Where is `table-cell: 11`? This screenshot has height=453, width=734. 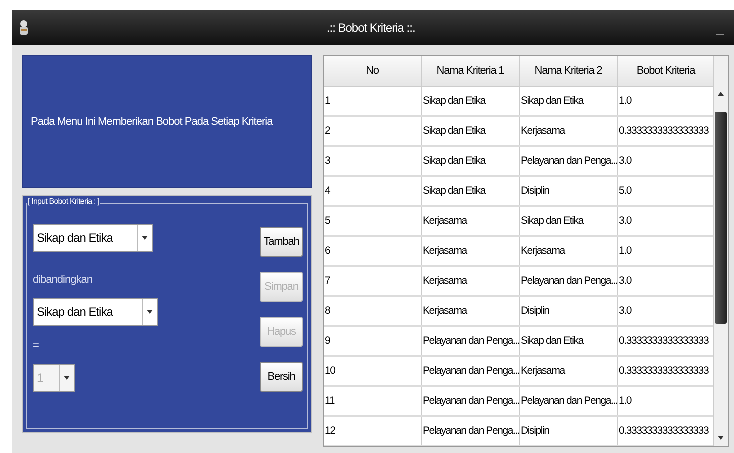
table-cell: 11 is located at coordinates (373, 401).